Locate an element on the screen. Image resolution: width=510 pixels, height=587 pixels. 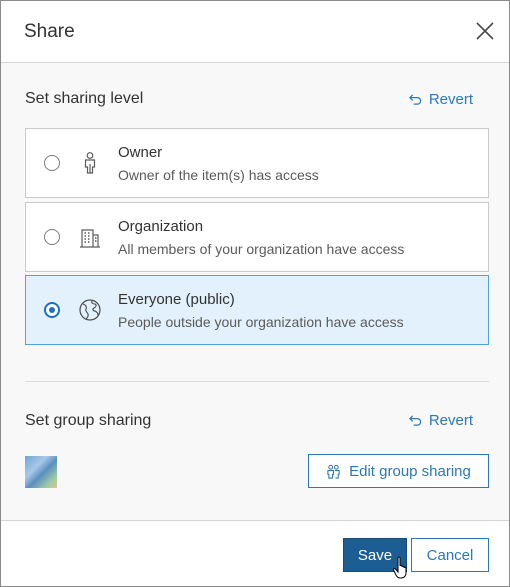
person-icon is located at coordinates (90, 163).